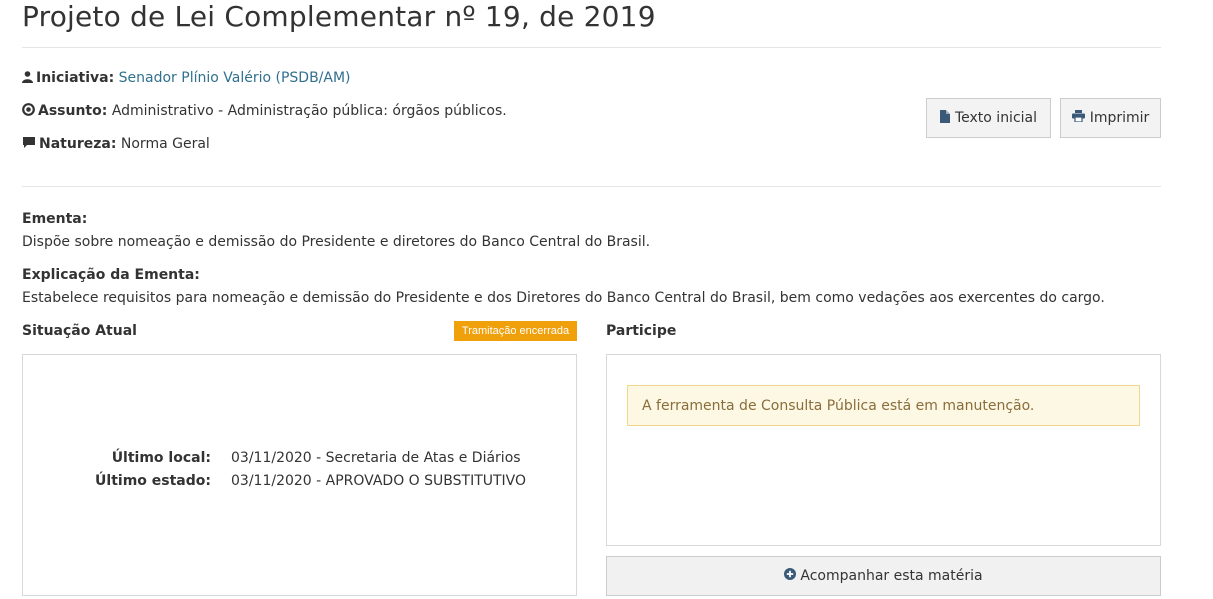  I want to click on acompanhar-button: Acompanhar esta matéria, so click(883, 576).